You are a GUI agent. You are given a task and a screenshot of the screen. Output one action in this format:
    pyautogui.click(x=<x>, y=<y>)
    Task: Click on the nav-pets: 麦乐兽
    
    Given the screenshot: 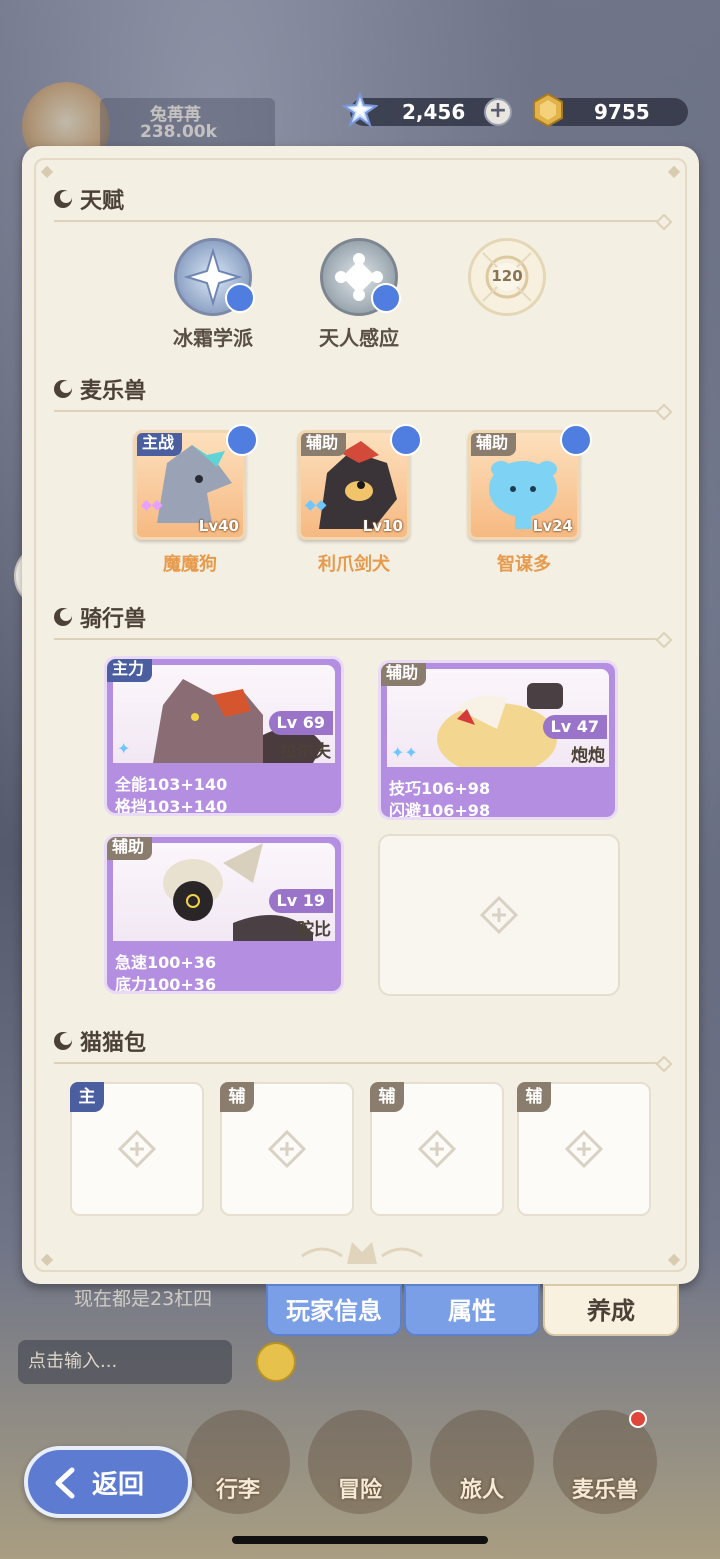 What is the action you would take?
    pyautogui.click(x=605, y=1470)
    